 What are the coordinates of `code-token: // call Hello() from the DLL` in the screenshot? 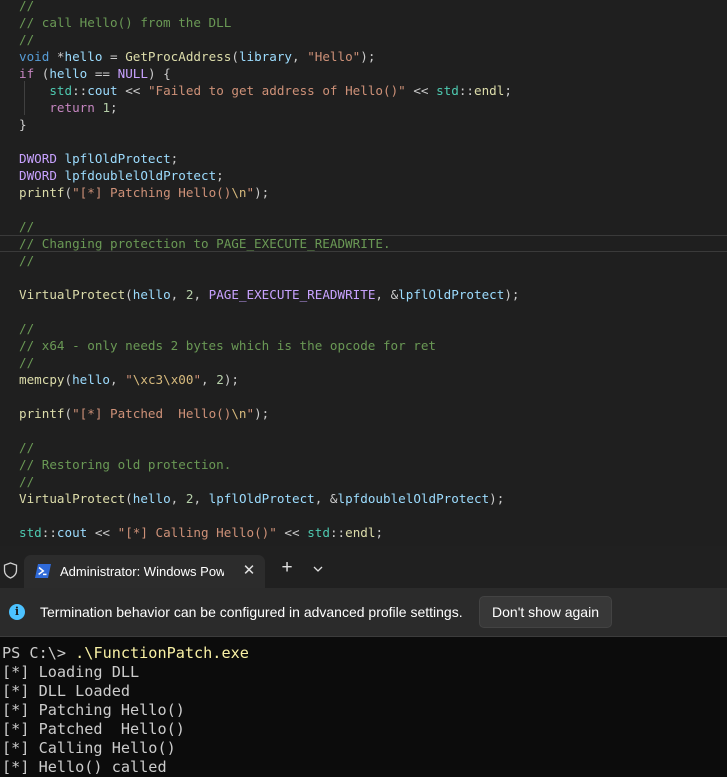 It's located at (125, 22).